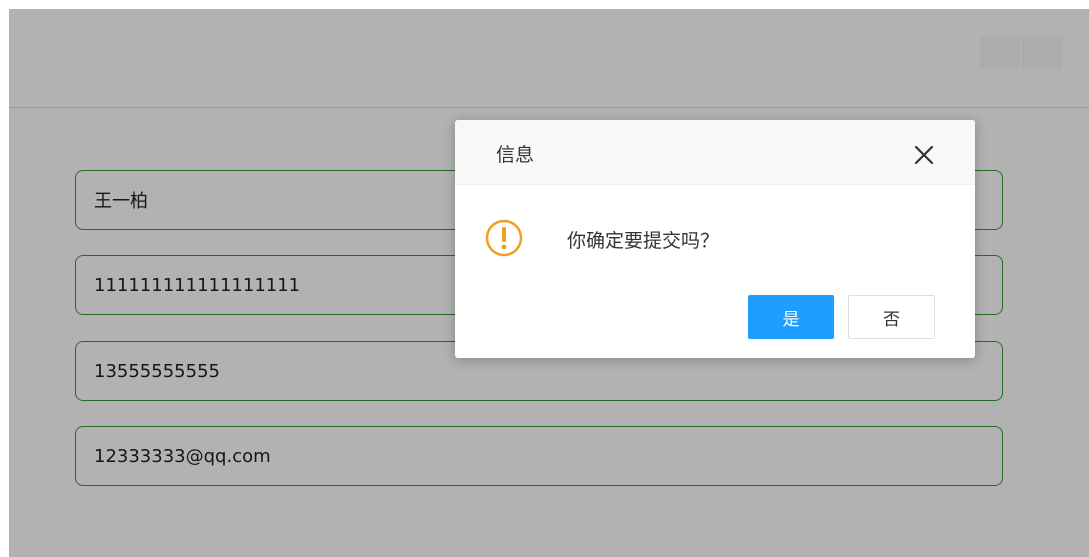 The height and width of the screenshot is (557, 1089). Describe the element at coordinates (891, 319) in the screenshot. I see `confirm-no-label: 否` at that location.